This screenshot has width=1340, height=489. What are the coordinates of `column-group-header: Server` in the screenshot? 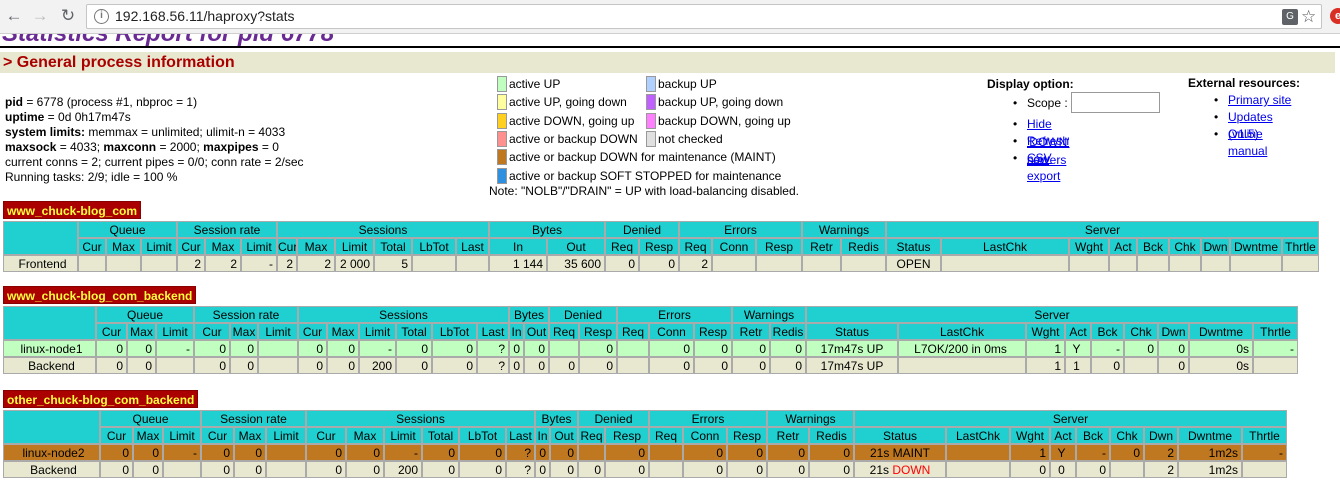 It's located at (1052, 314).